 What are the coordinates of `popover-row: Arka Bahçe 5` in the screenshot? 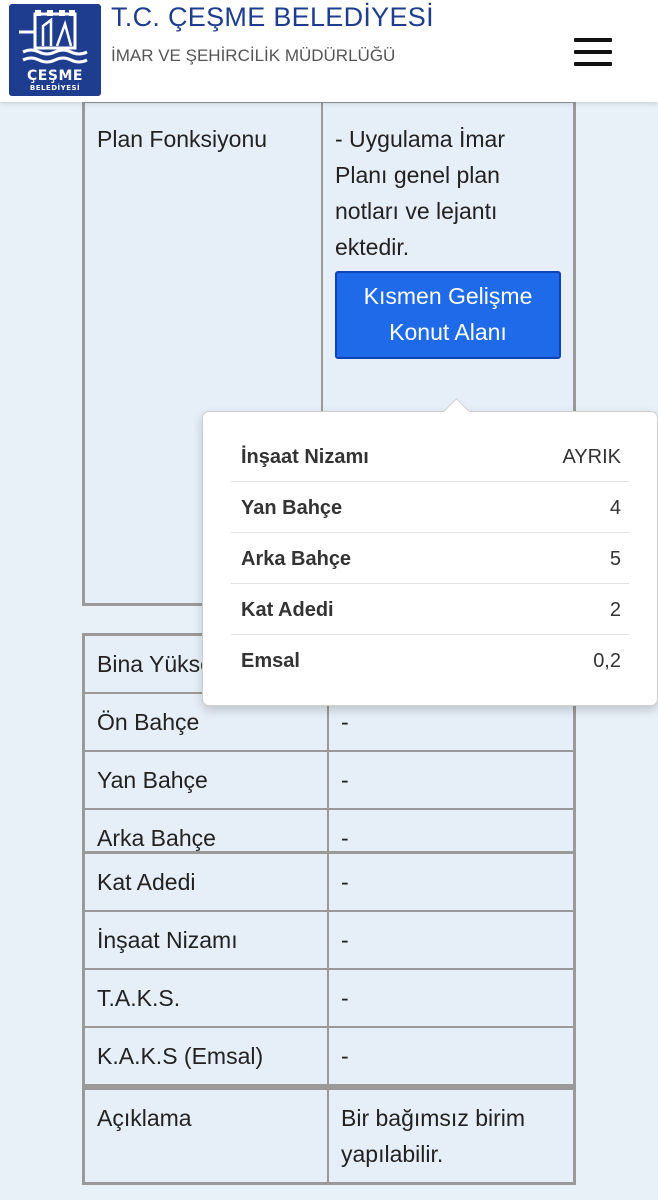 It's located at (430, 558).